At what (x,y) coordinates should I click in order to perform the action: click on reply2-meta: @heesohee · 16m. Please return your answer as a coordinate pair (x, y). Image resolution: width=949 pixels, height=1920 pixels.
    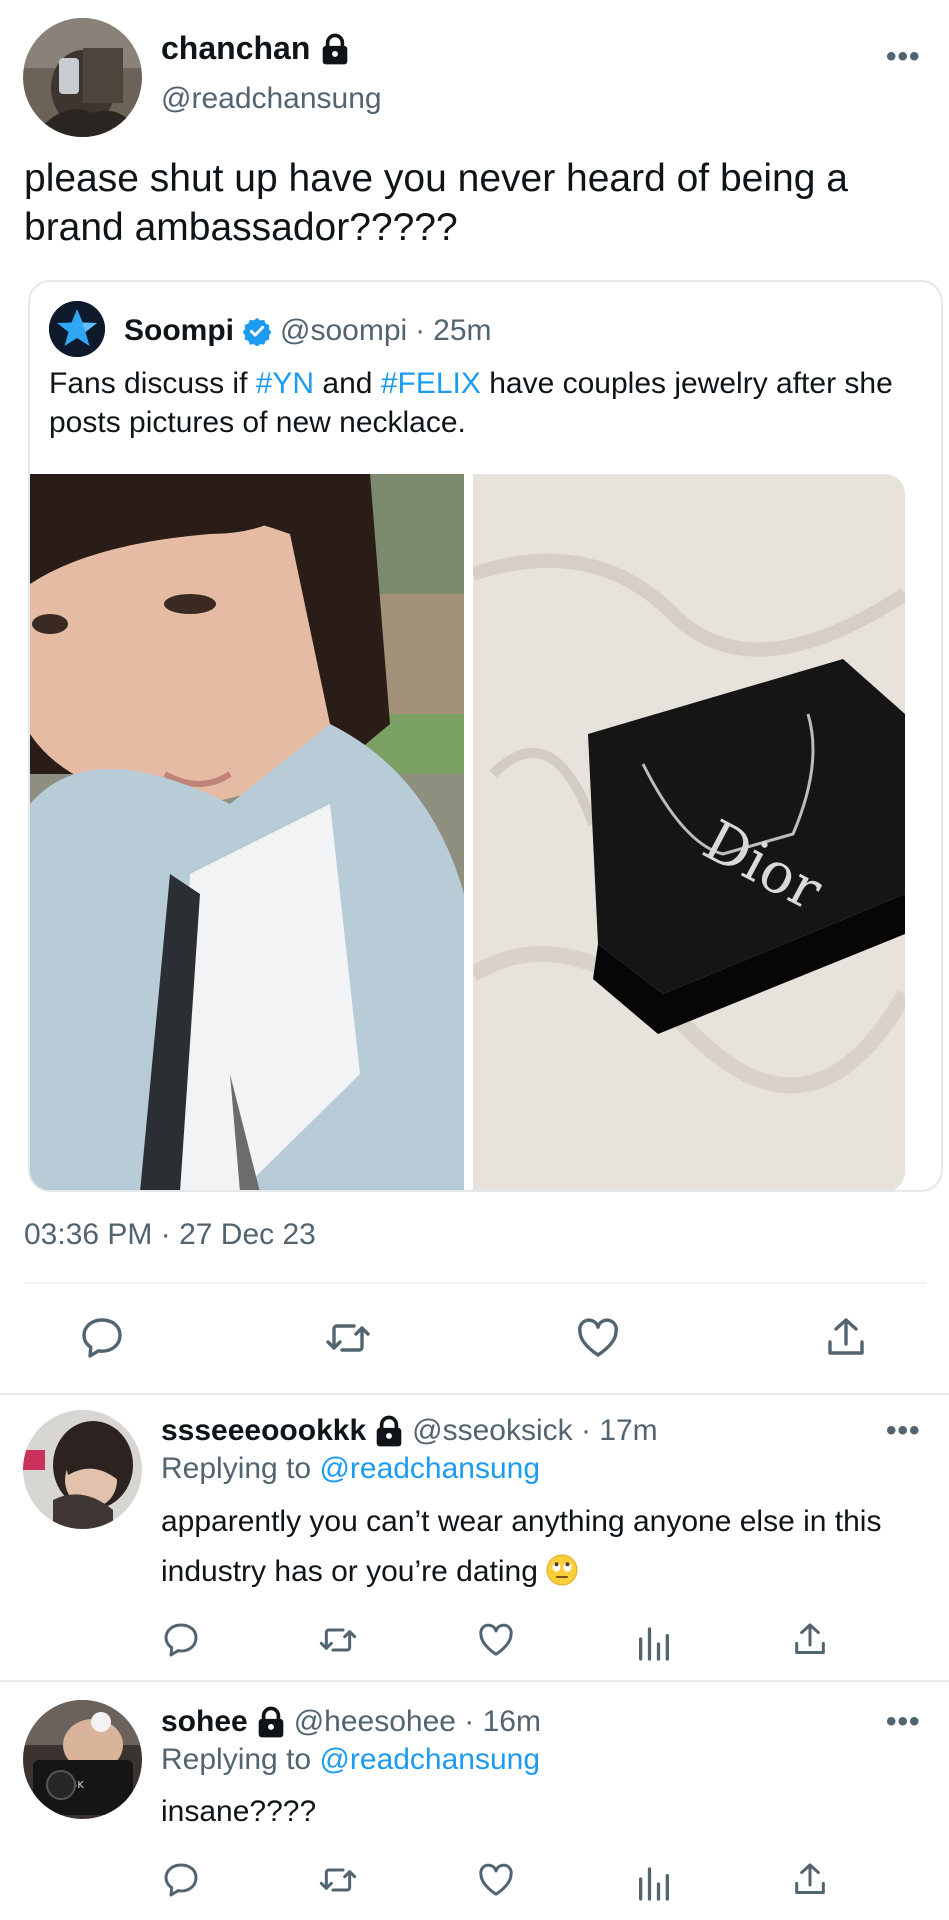
    Looking at the image, I should click on (417, 1722).